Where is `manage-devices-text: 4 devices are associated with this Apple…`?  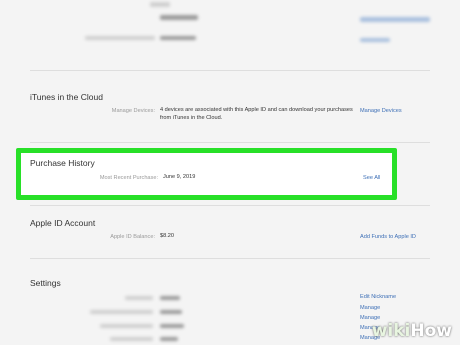
manage-devices-text: 4 devices are associated with this Apple… is located at coordinates (256, 114).